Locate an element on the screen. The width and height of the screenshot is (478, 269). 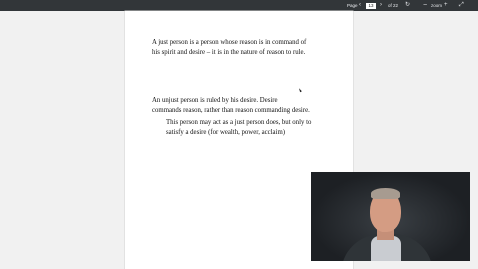
page-count-label: of 22 is located at coordinates (393, 5).